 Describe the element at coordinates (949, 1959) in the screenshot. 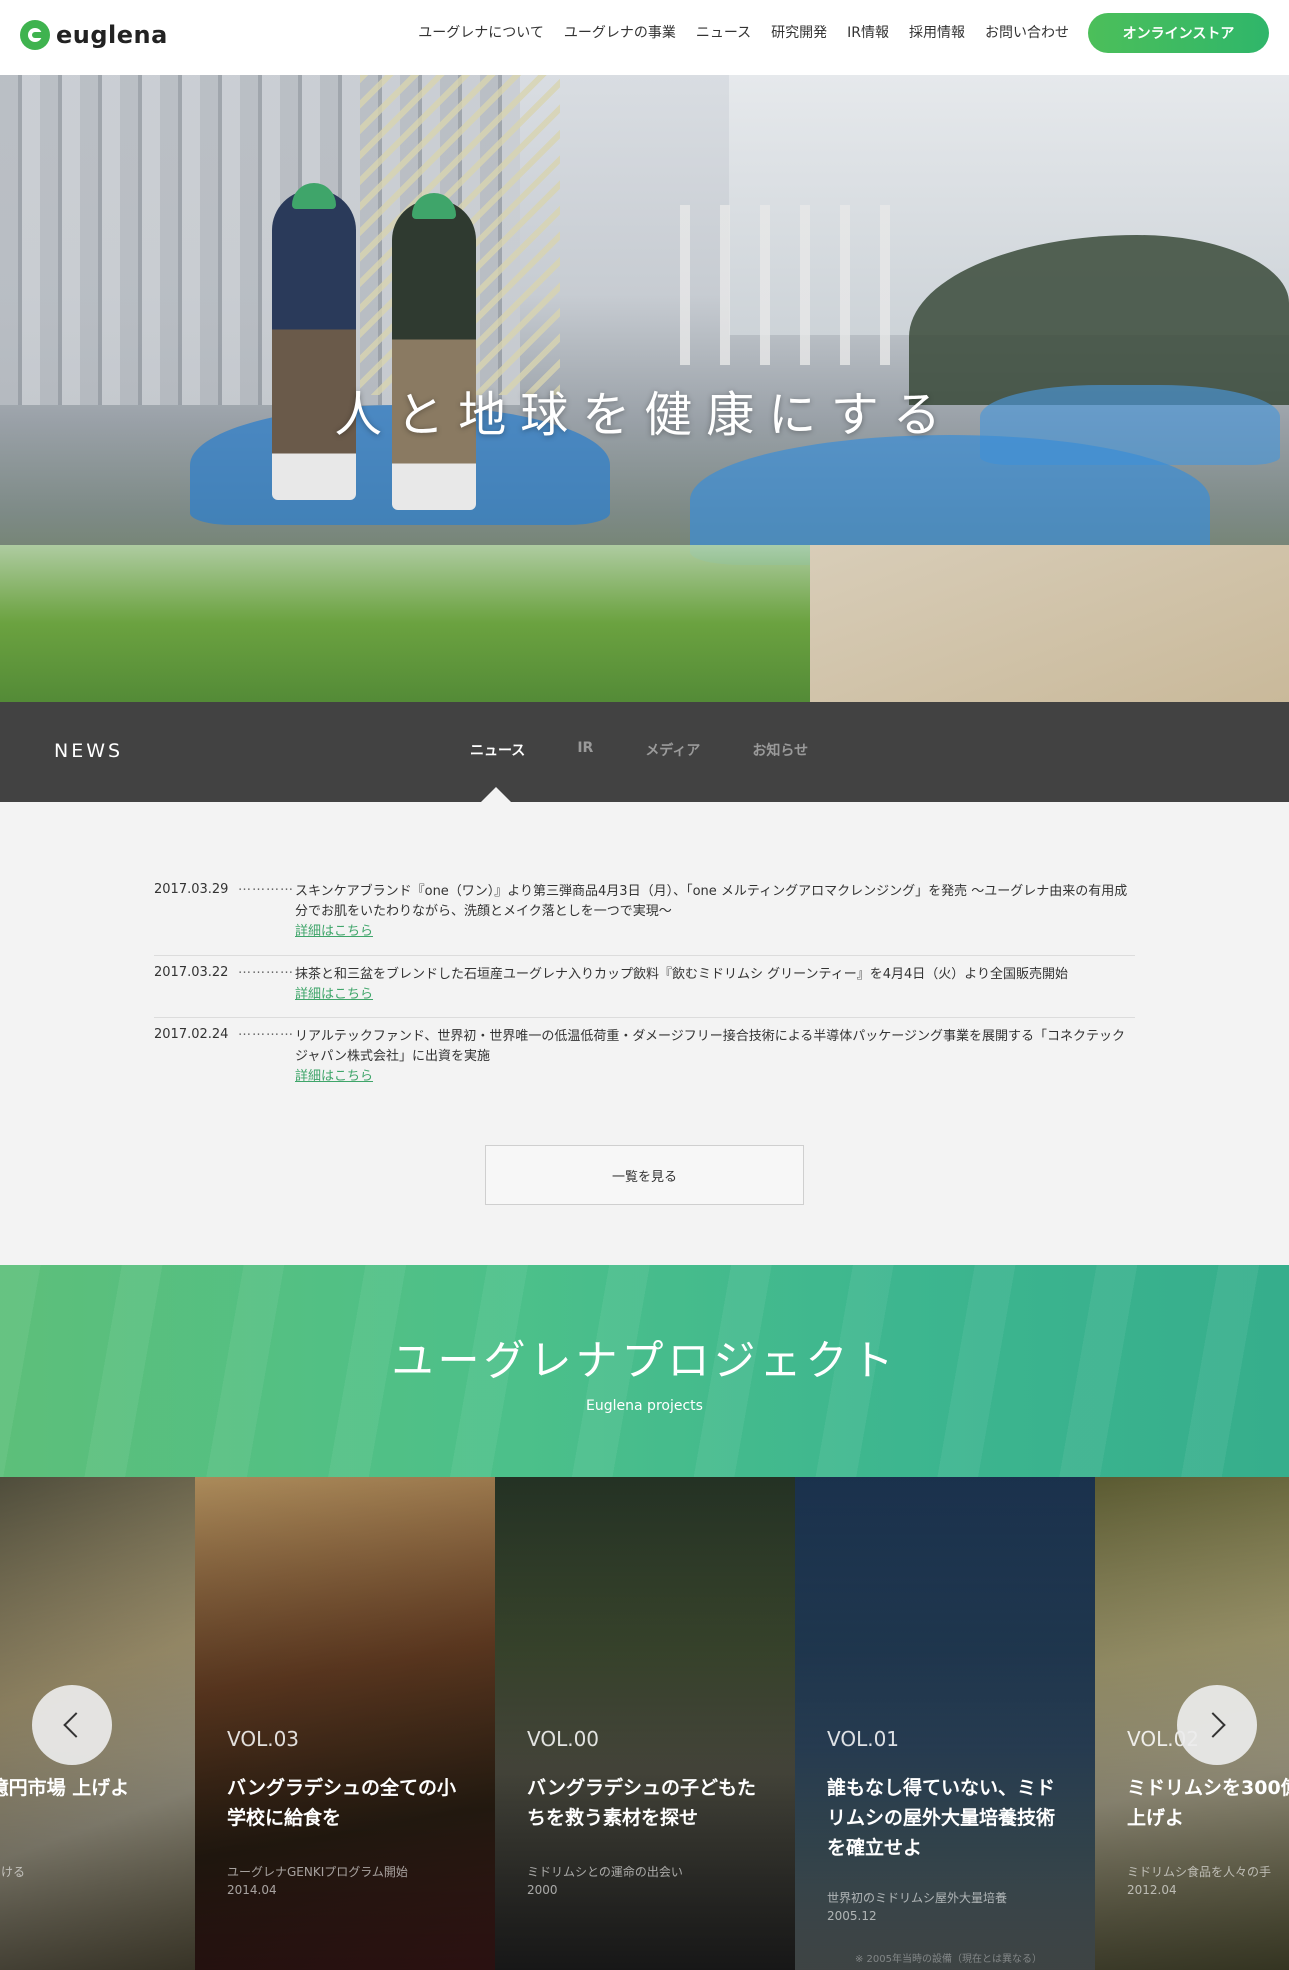

I see `photo-footnote: ※ 2005年当時の設備（現在とは異なる）` at that location.